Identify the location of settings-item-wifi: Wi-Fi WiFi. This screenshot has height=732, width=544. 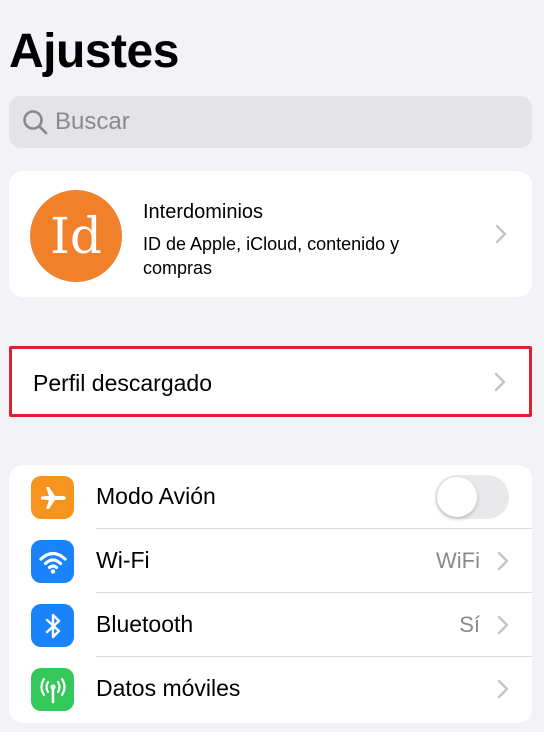
(270, 561).